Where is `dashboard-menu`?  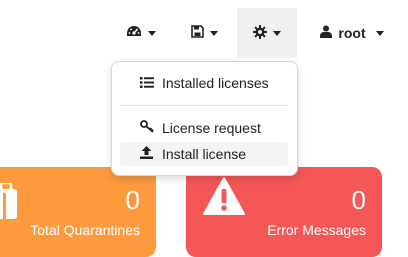
dashboard-menu is located at coordinates (141, 33).